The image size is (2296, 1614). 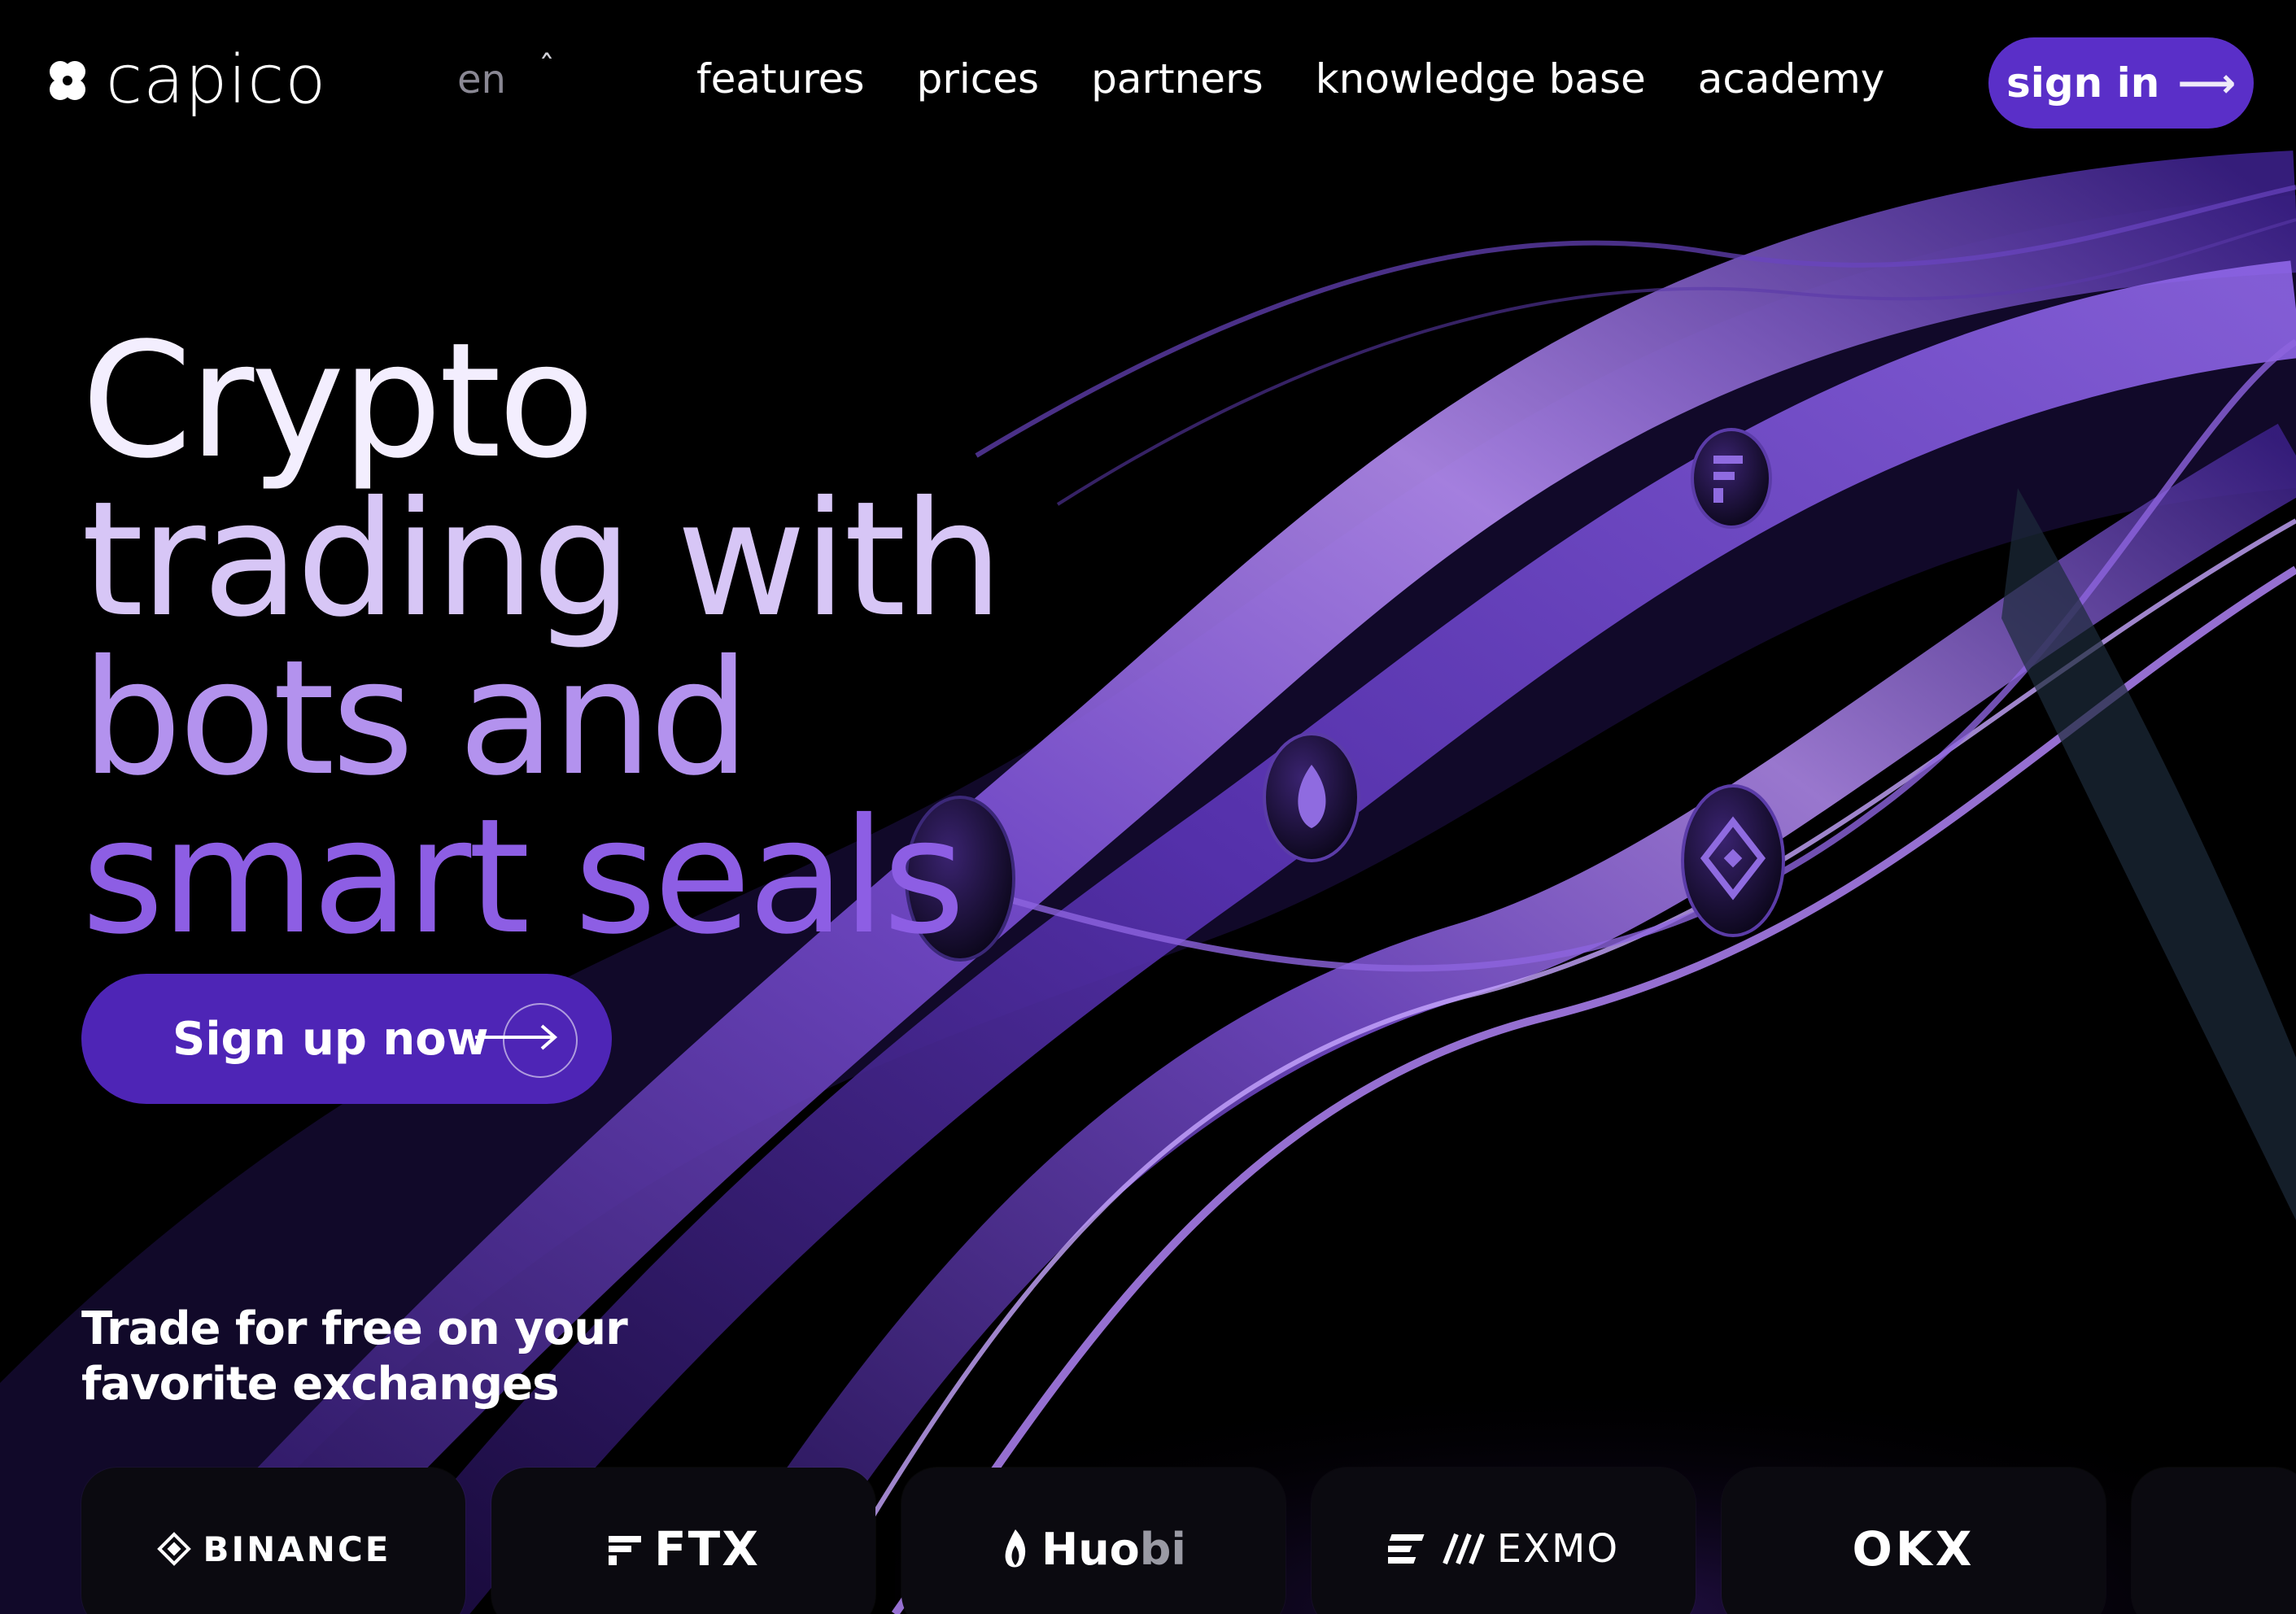 I want to click on exchange-card-huobi: Huobi, so click(x=1093, y=1541).